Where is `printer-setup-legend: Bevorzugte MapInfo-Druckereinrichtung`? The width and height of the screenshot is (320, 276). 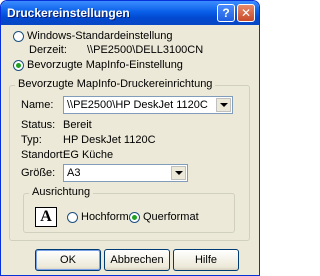 printer-setup-legend: Bevorzugte MapInfo-Druckereinrichtung is located at coordinates (115, 84).